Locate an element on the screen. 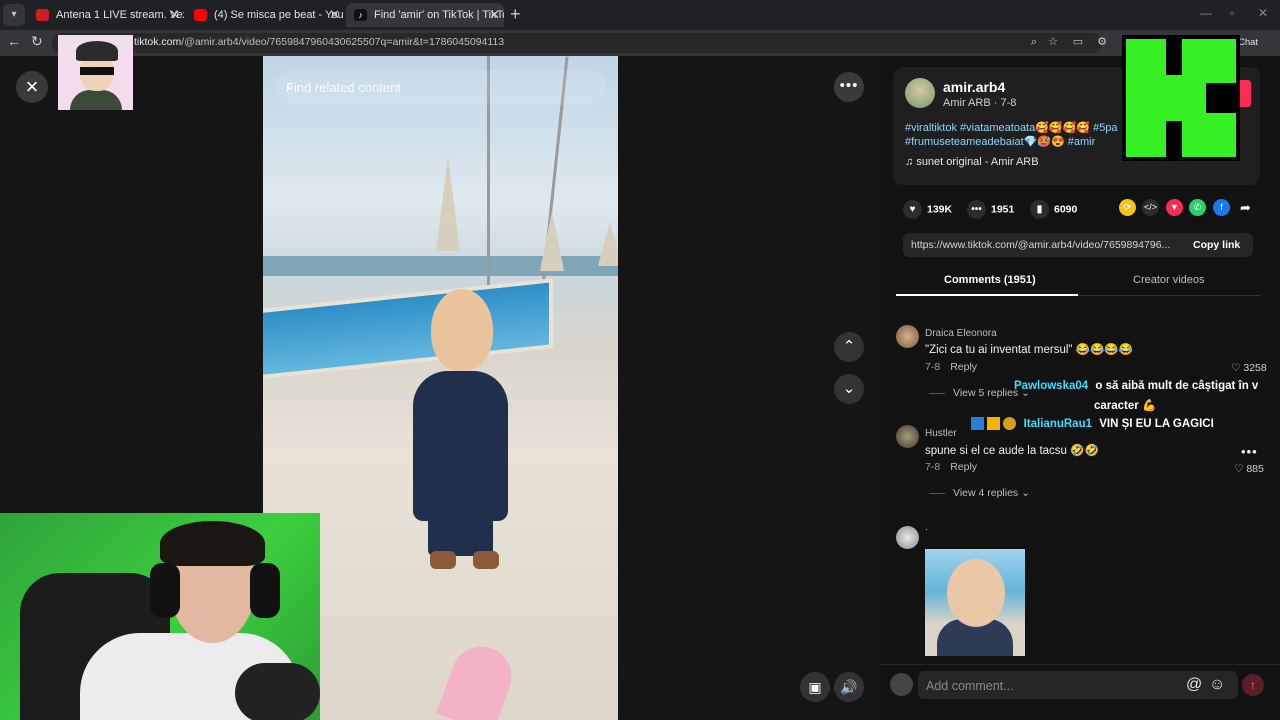 This screenshot has width=1280, height=720. comment-text: "Zici ca tu ai inventat mersul" 😂😂😂😂 is located at coordinates (1029, 350).